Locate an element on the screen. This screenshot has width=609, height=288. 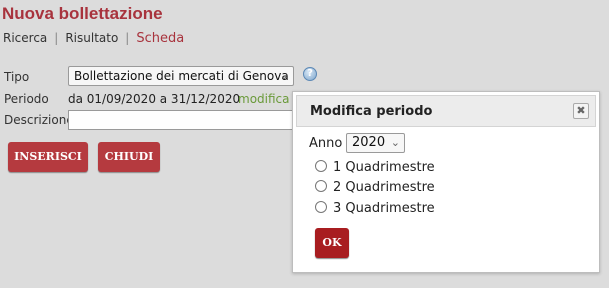
tipo-select: Bollettazione dei mercati di Genova ⌄ is located at coordinates (181, 76).